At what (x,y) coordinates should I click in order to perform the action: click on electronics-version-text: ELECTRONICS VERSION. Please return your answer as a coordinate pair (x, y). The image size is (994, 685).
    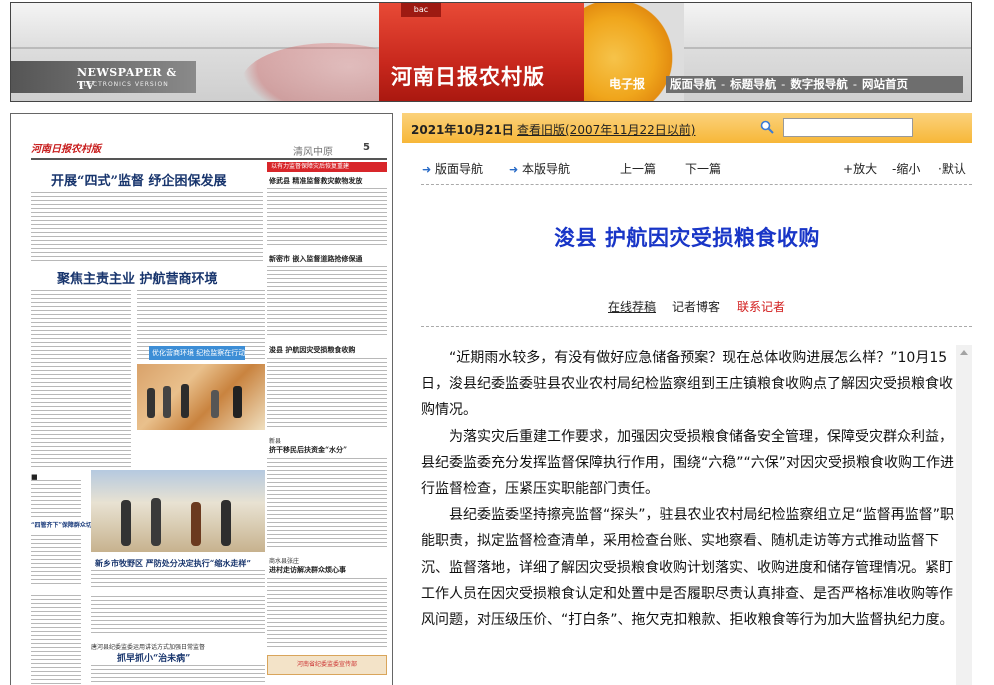
    Looking at the image, I should click on (124, 84).